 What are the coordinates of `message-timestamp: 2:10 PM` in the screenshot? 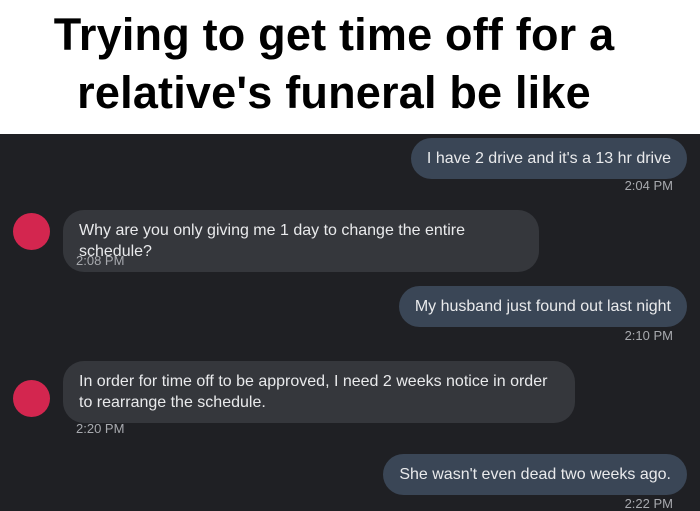 It's located at (648, 335).